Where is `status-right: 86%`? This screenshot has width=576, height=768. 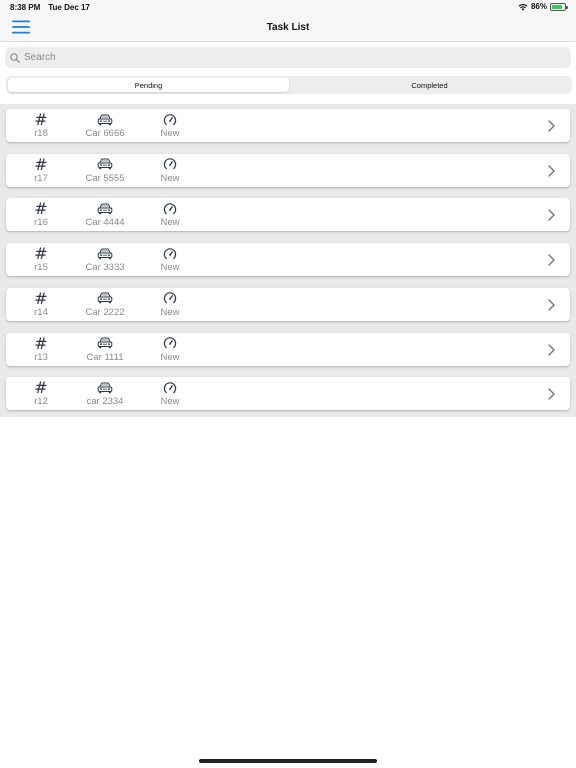
status-right: 86% is located at coordinates (543, 6).